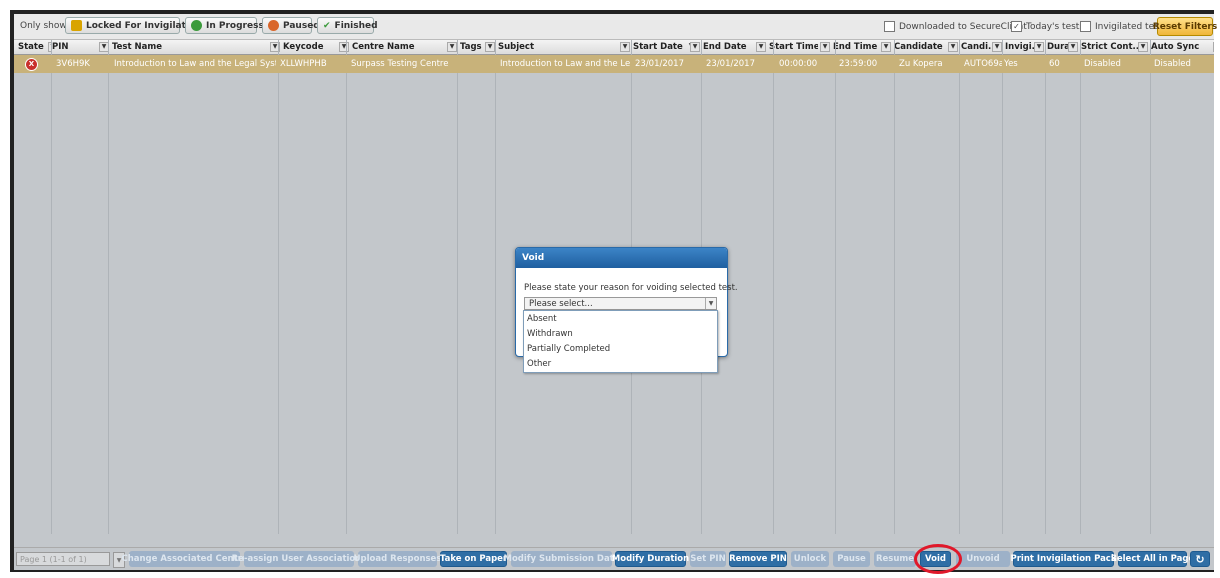  I want to click on play-icon, so click(196, 25).